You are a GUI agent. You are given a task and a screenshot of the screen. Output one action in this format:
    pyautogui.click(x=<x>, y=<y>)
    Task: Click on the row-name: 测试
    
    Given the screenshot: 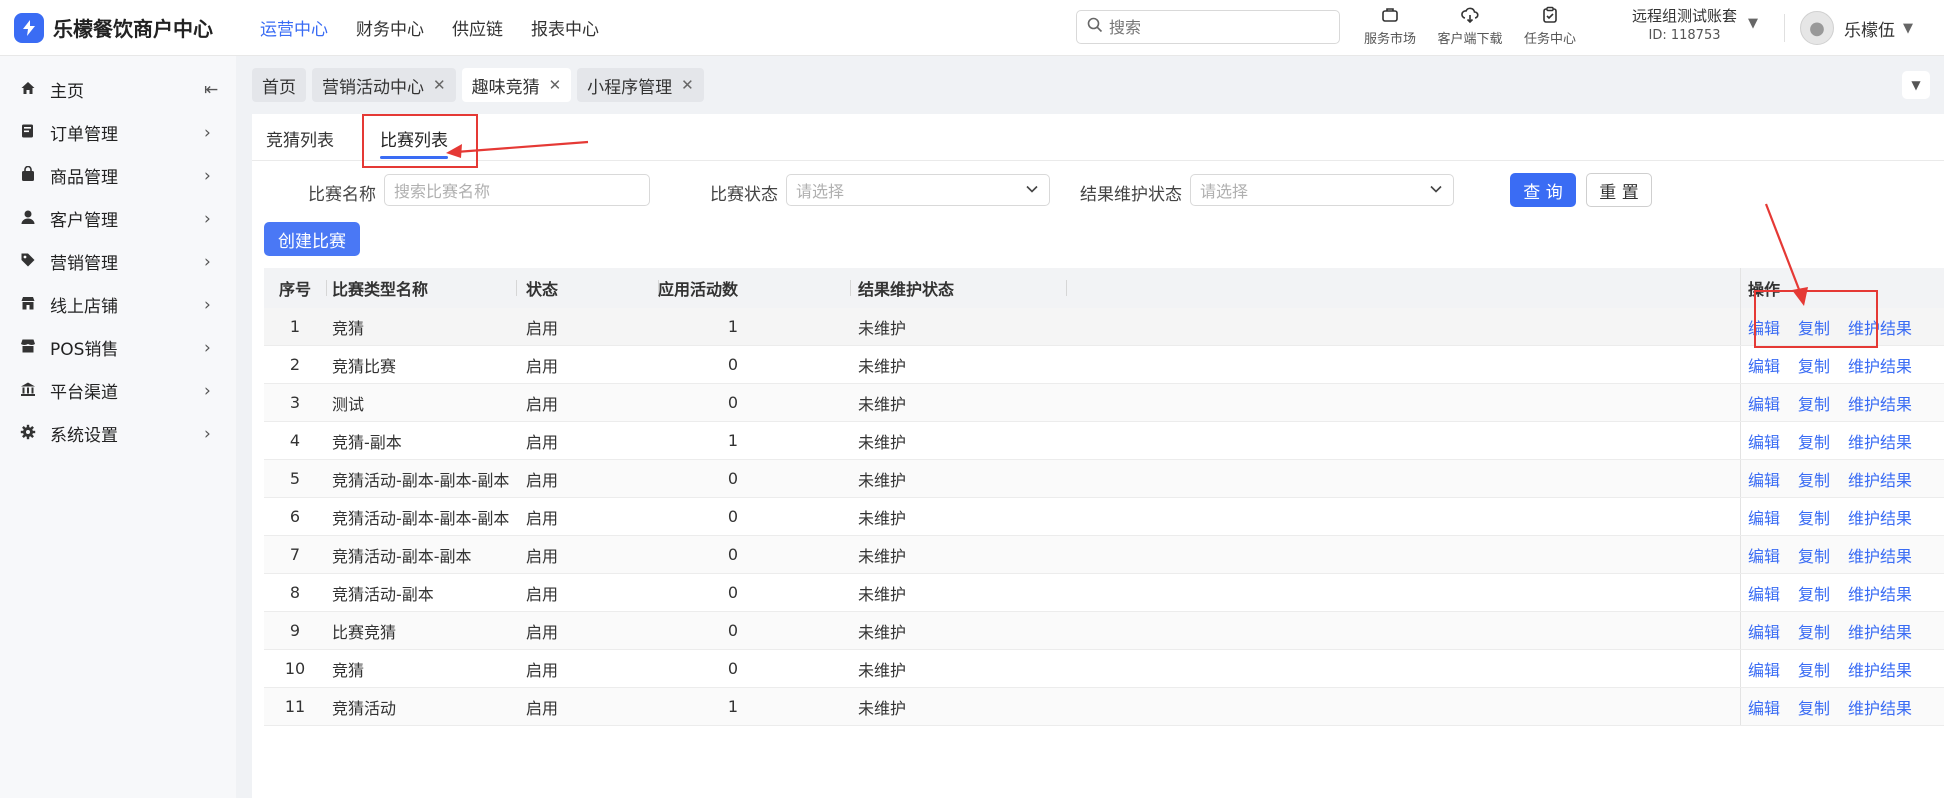 What is the action you would take?
    pyautogui.click(x=348, y=404)
    